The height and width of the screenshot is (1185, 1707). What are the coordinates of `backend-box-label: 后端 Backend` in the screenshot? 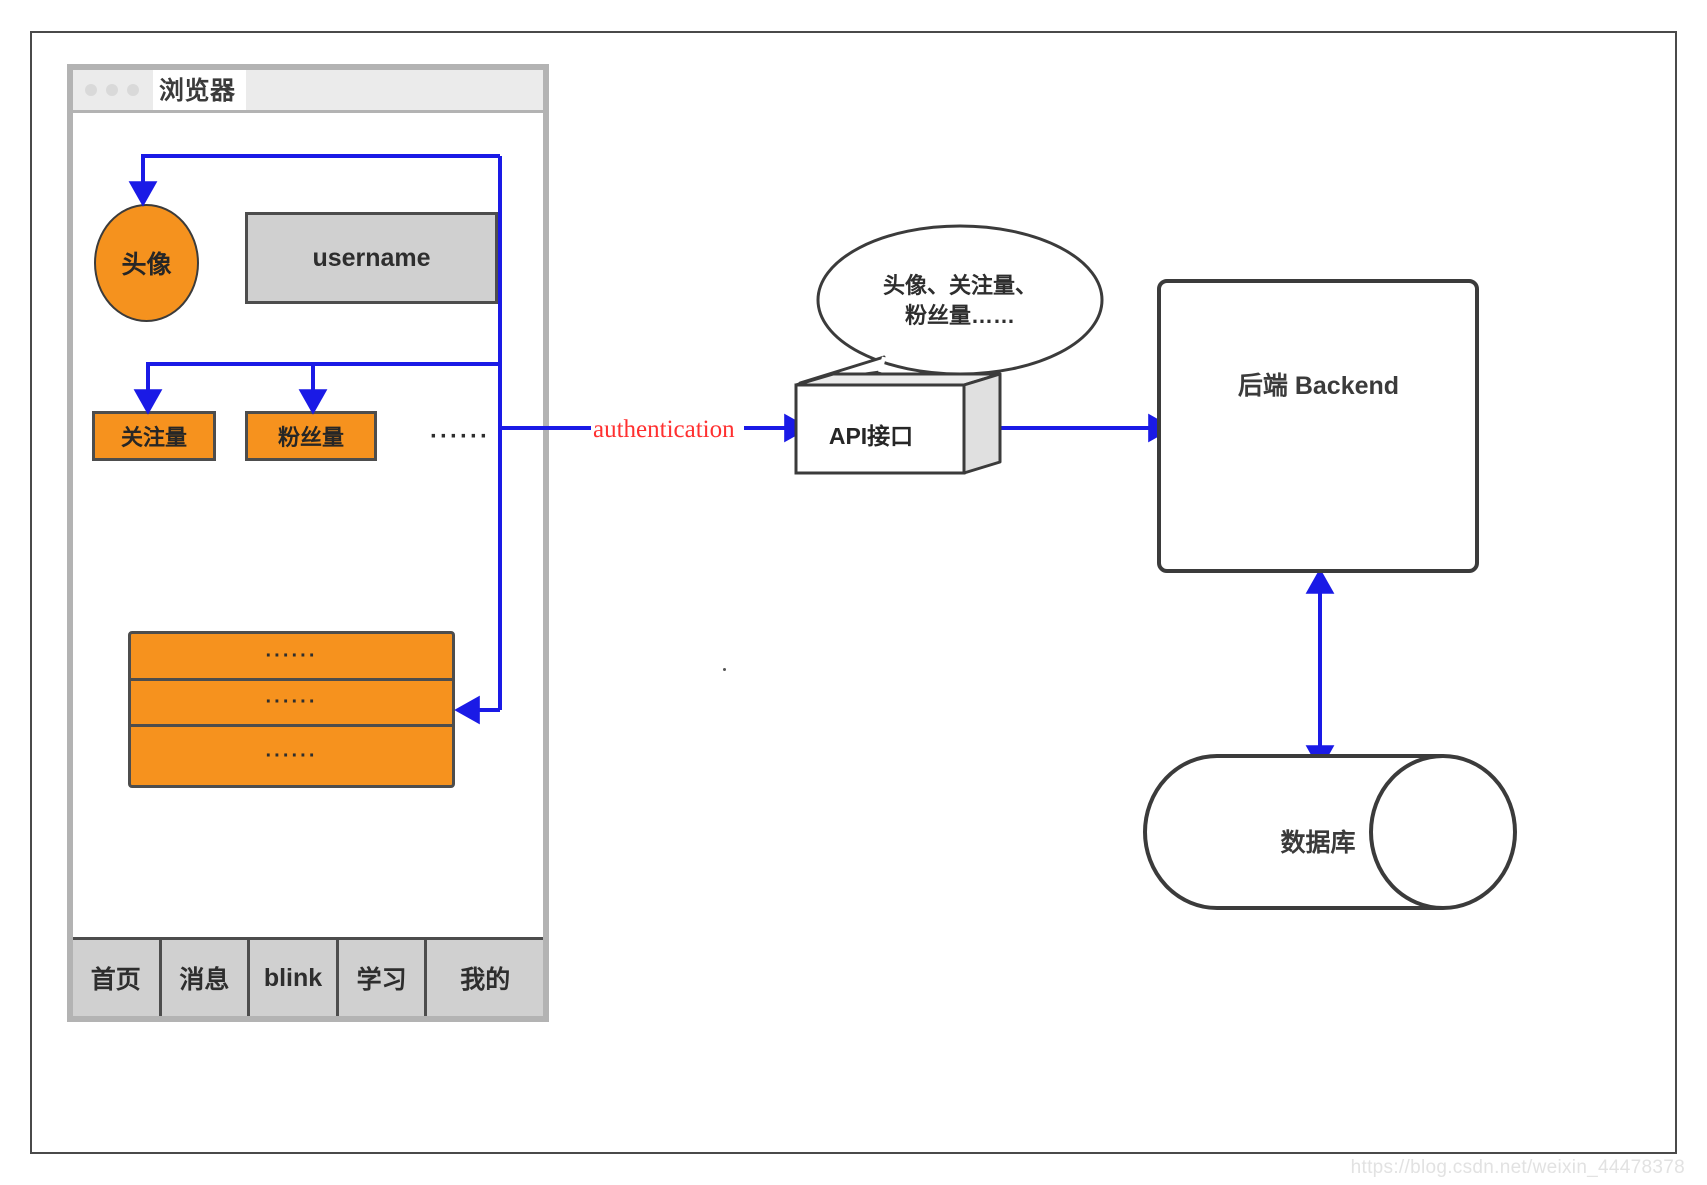 It's located at (1318, 386).